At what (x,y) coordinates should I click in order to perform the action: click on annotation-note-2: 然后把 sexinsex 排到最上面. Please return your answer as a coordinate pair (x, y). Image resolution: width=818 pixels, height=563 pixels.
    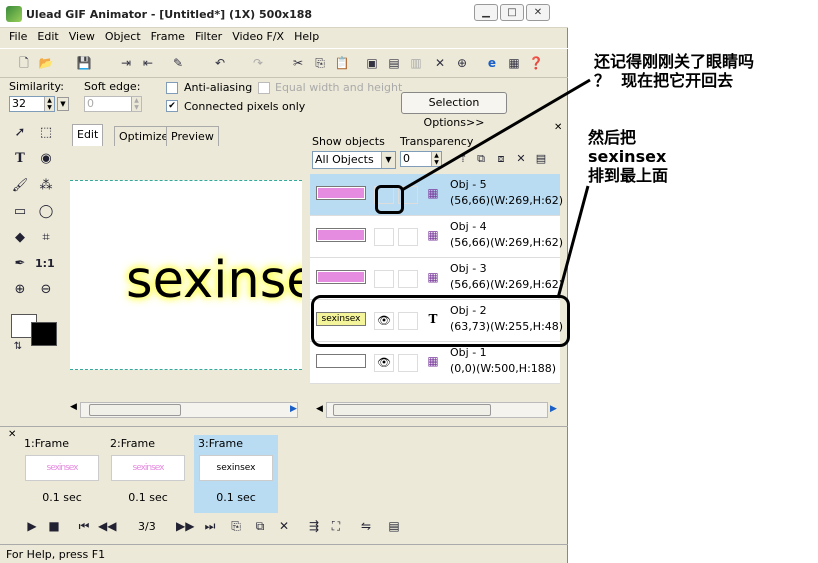
    Looking at the image, I should click on (628, 156).